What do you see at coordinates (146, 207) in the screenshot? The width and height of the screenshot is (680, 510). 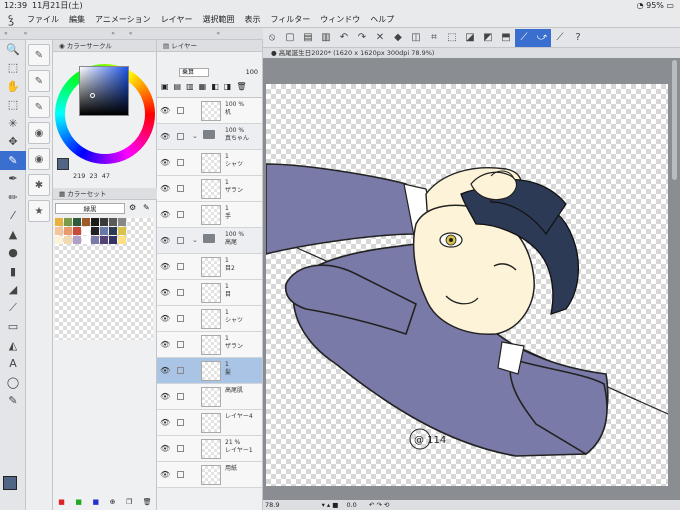 I see `eyedrop-icon: ✎` at bounding box center [146, 207].